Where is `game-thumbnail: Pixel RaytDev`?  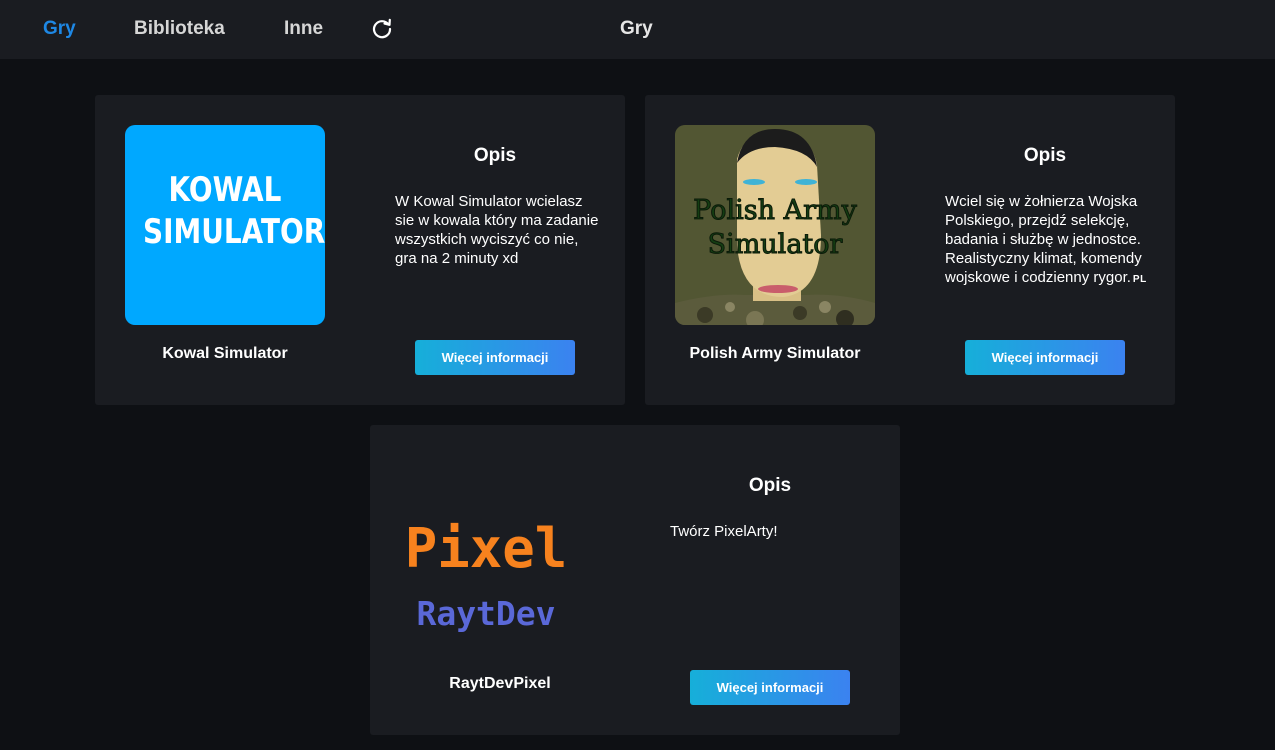 game-thumbnail: Pixel RaytDev is located at coordinates (500, 555).